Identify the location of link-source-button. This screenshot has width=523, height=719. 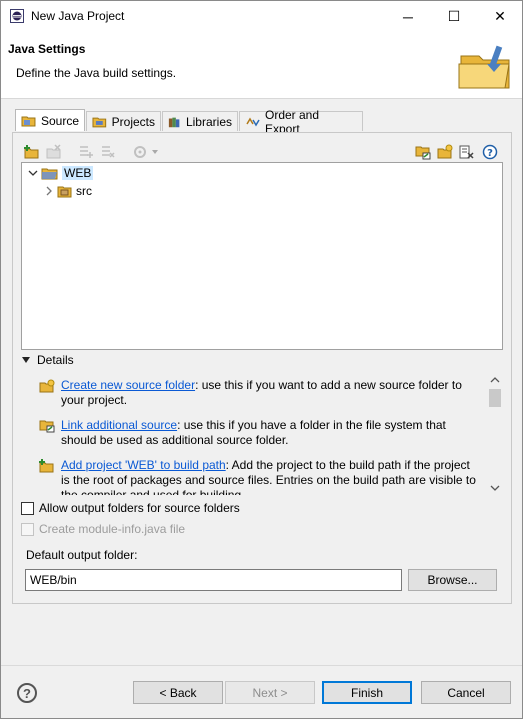
(423, 152).